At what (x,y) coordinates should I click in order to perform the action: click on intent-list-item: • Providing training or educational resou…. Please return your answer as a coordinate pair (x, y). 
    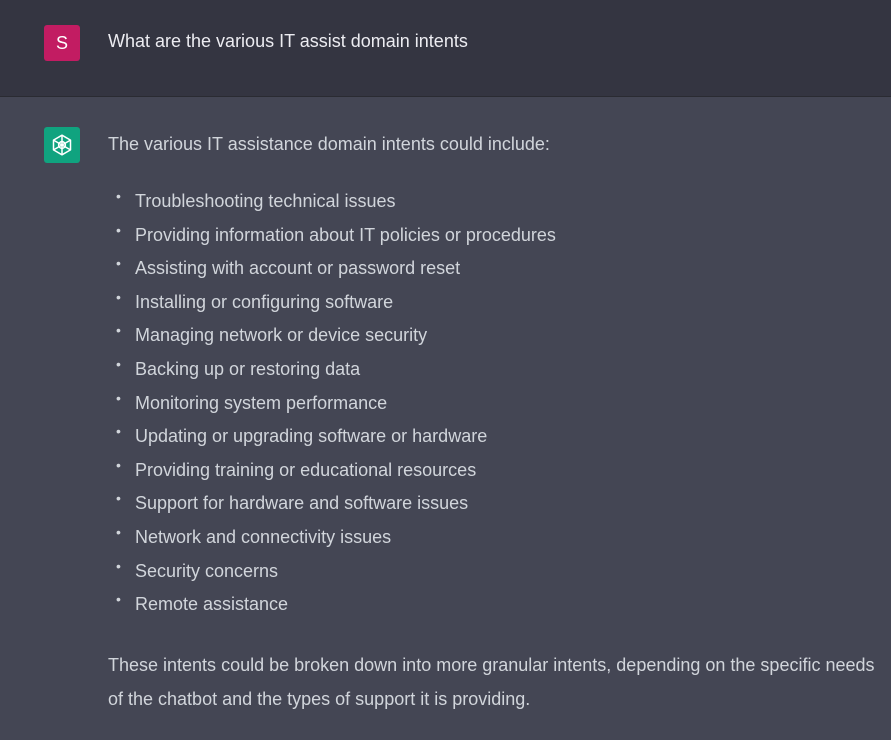
    Looking at the image, I should click on (332, 474).